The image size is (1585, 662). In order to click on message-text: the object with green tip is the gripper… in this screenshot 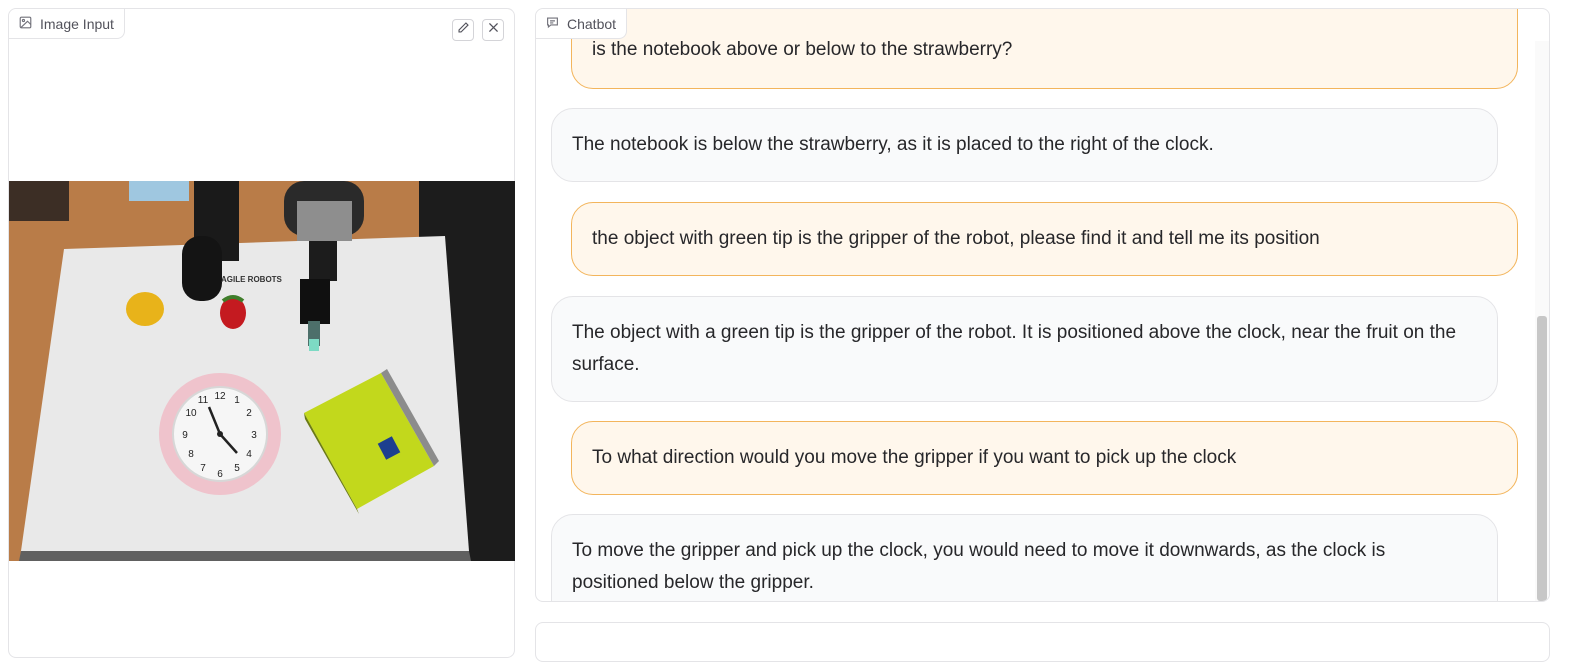, I will do `click(956, 238)`.